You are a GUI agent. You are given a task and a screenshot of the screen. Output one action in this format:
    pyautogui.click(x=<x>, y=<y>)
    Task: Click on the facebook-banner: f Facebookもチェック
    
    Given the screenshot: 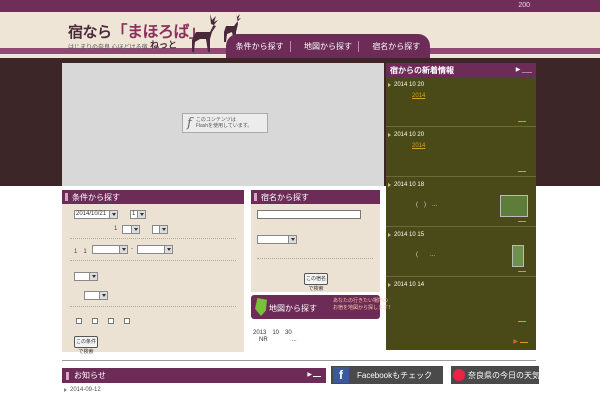 What is the action you would take?
    pyautogui.click(x=387, y=375)
    